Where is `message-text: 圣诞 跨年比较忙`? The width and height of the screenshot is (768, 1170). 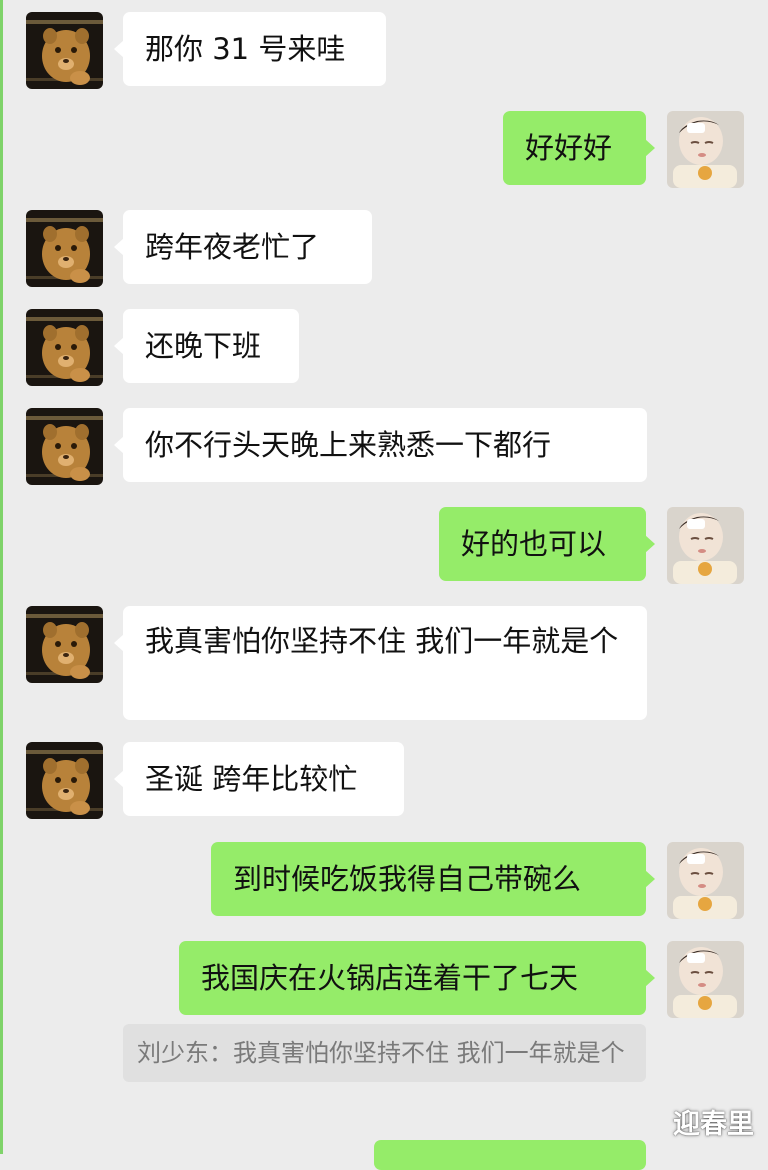 message-text: 圣诞 跨年比较忙 is located at coordinates (251, 779).